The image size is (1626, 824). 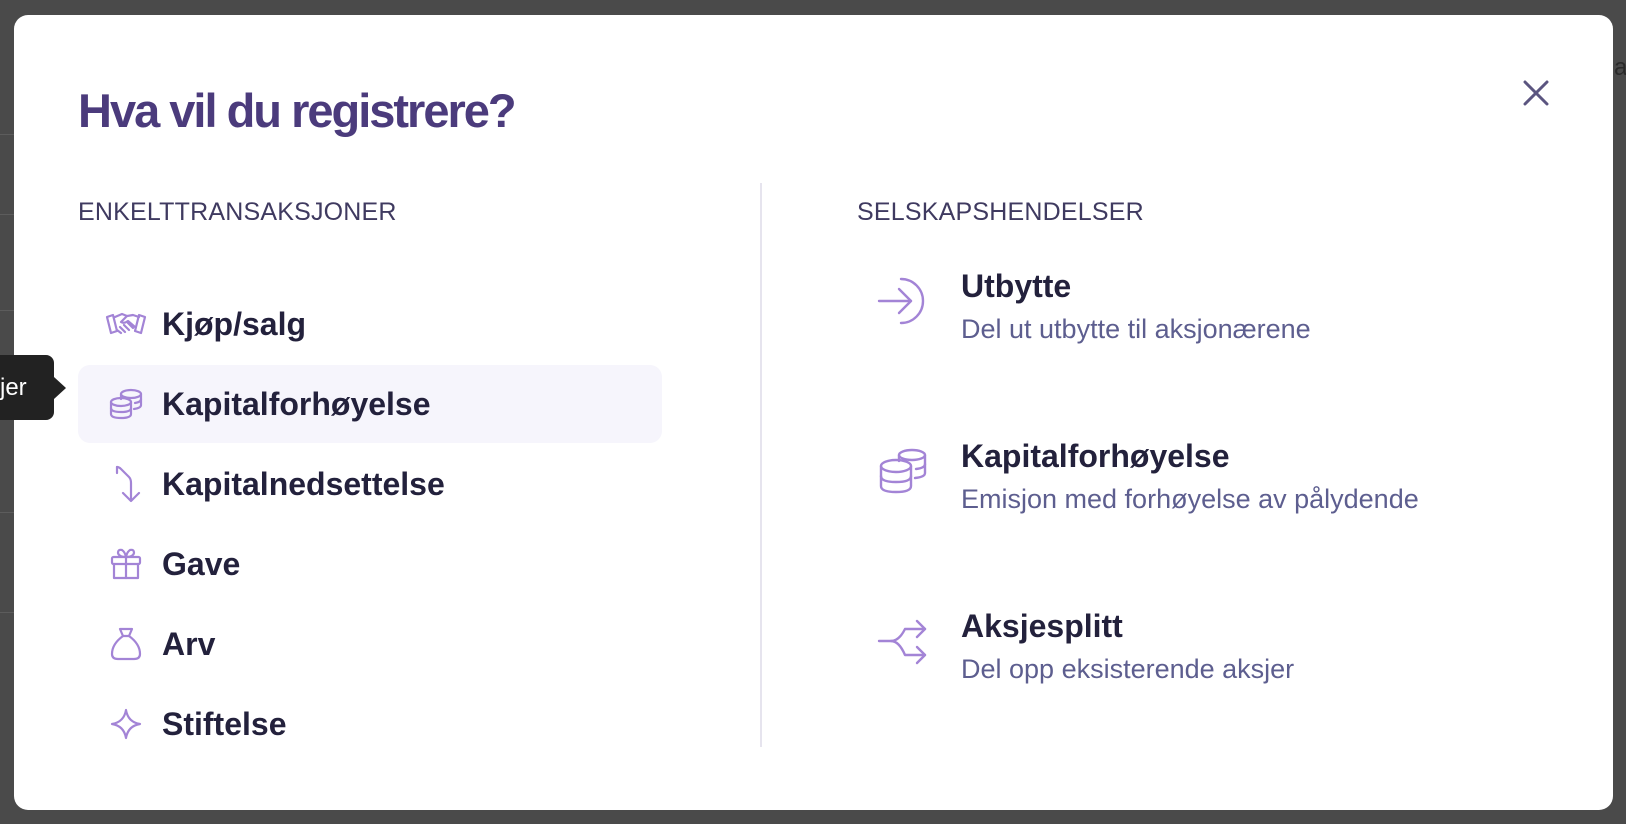 I want to click on event-aksjesplitt: Aksjesplitt Del opp eksisterende aksjer, so click(x=1204, y=666).